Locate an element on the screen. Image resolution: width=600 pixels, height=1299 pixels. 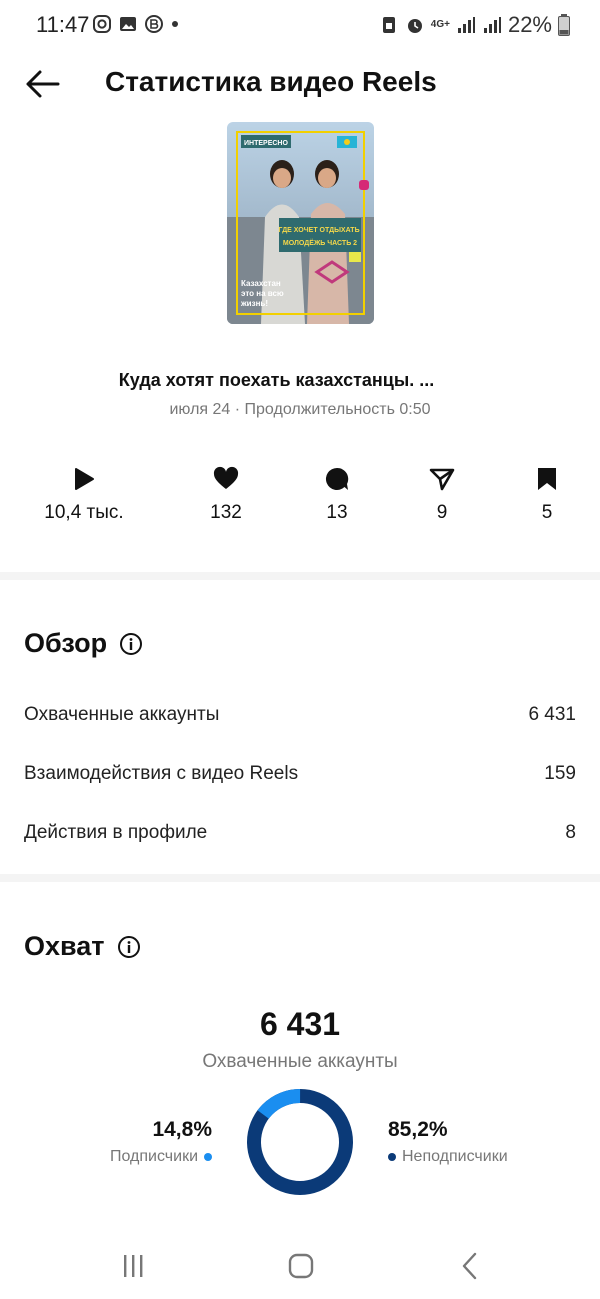
page-title: Статистика видео Reels is located at coordinates (271, 81).